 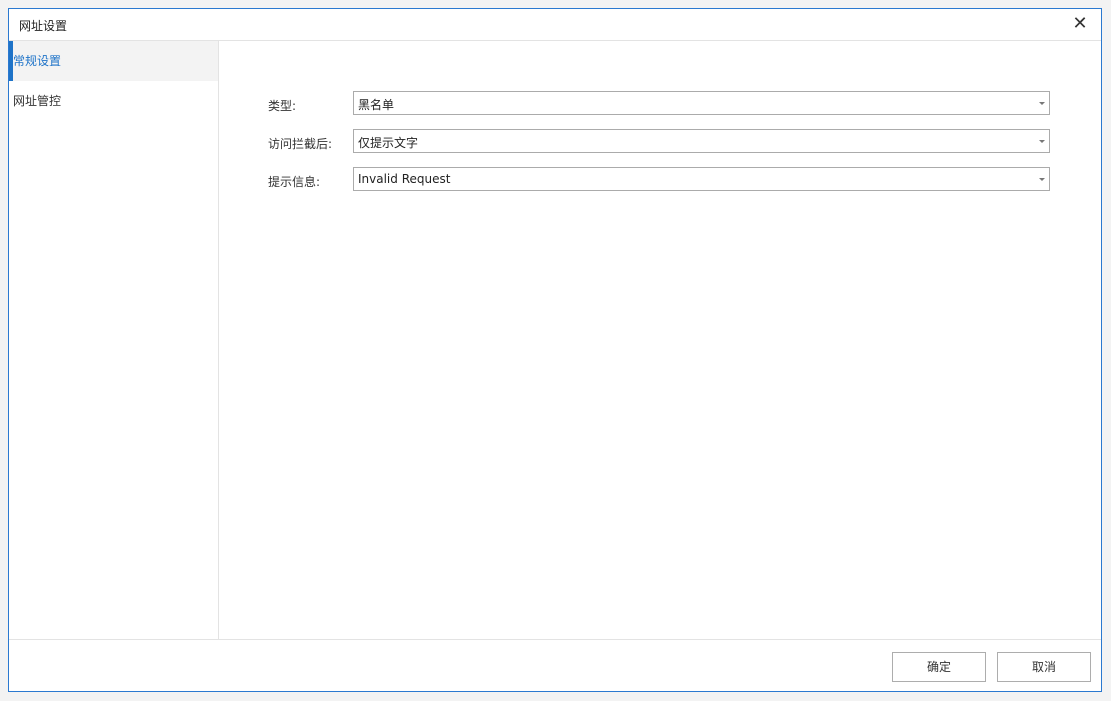 What do you see at coordinates (300, 144) in the screenshot?
I see `after-block-label: 访问拦截后:` at bounding box center [300, 144].